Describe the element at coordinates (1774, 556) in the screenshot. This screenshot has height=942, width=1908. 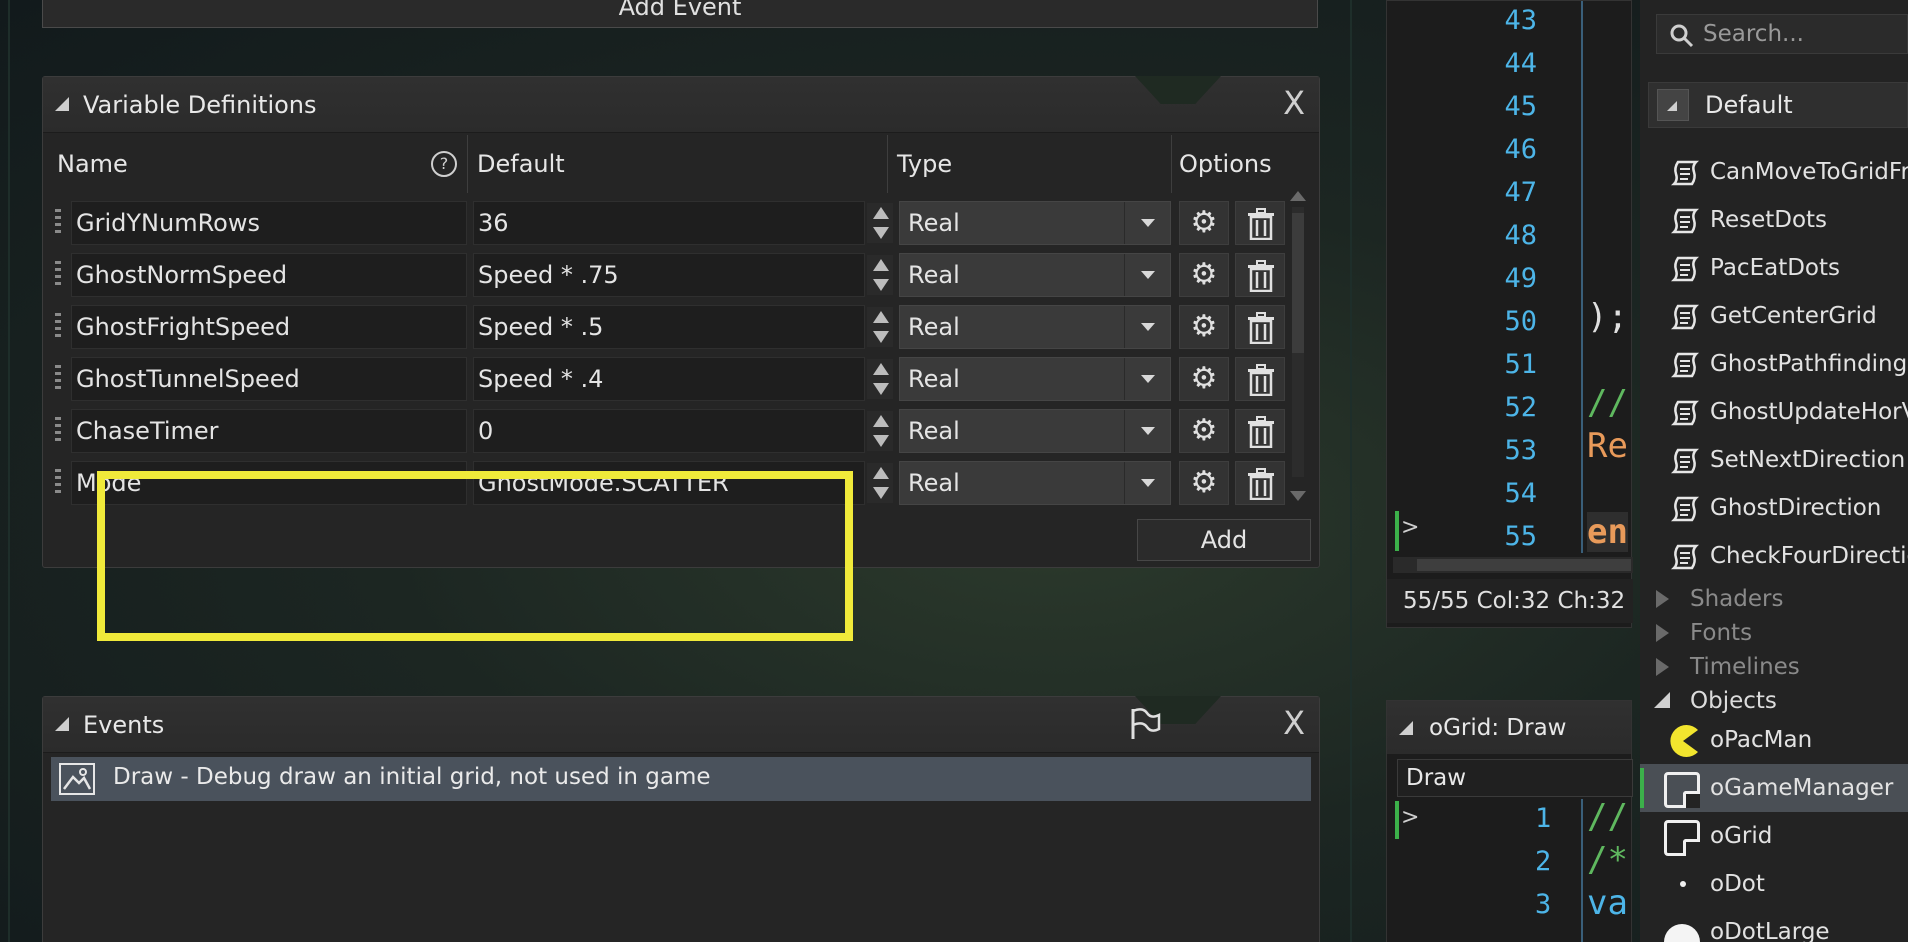
I see `script-item: CheckFourDirectio` at that location.